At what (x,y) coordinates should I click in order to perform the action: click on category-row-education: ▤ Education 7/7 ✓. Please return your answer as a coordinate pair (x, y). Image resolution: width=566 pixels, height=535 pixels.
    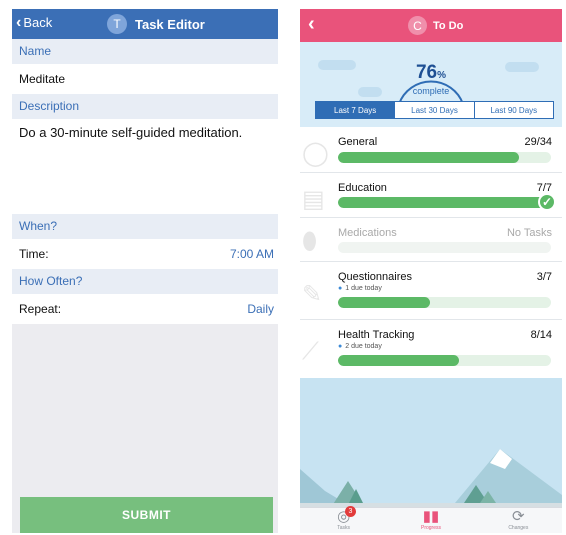
    Looking at the image, I should click on (431, 195).